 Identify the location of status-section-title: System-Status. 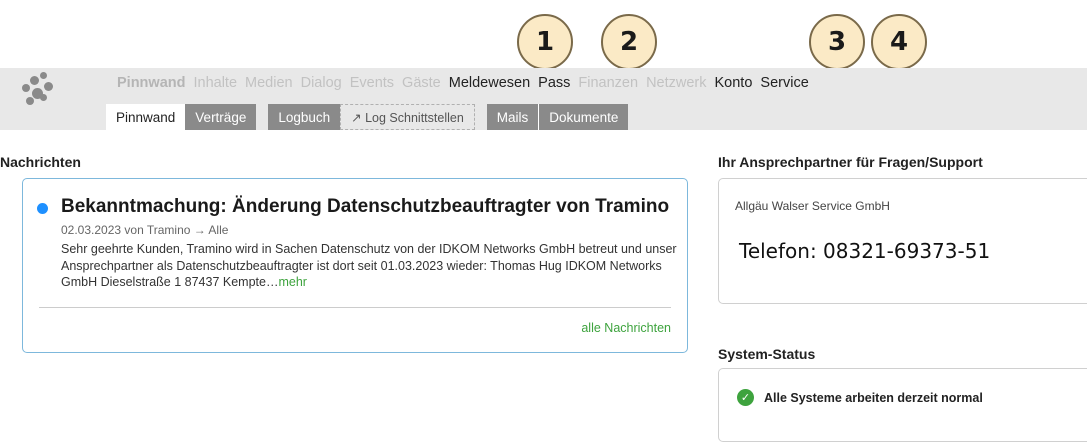
(767, 354).